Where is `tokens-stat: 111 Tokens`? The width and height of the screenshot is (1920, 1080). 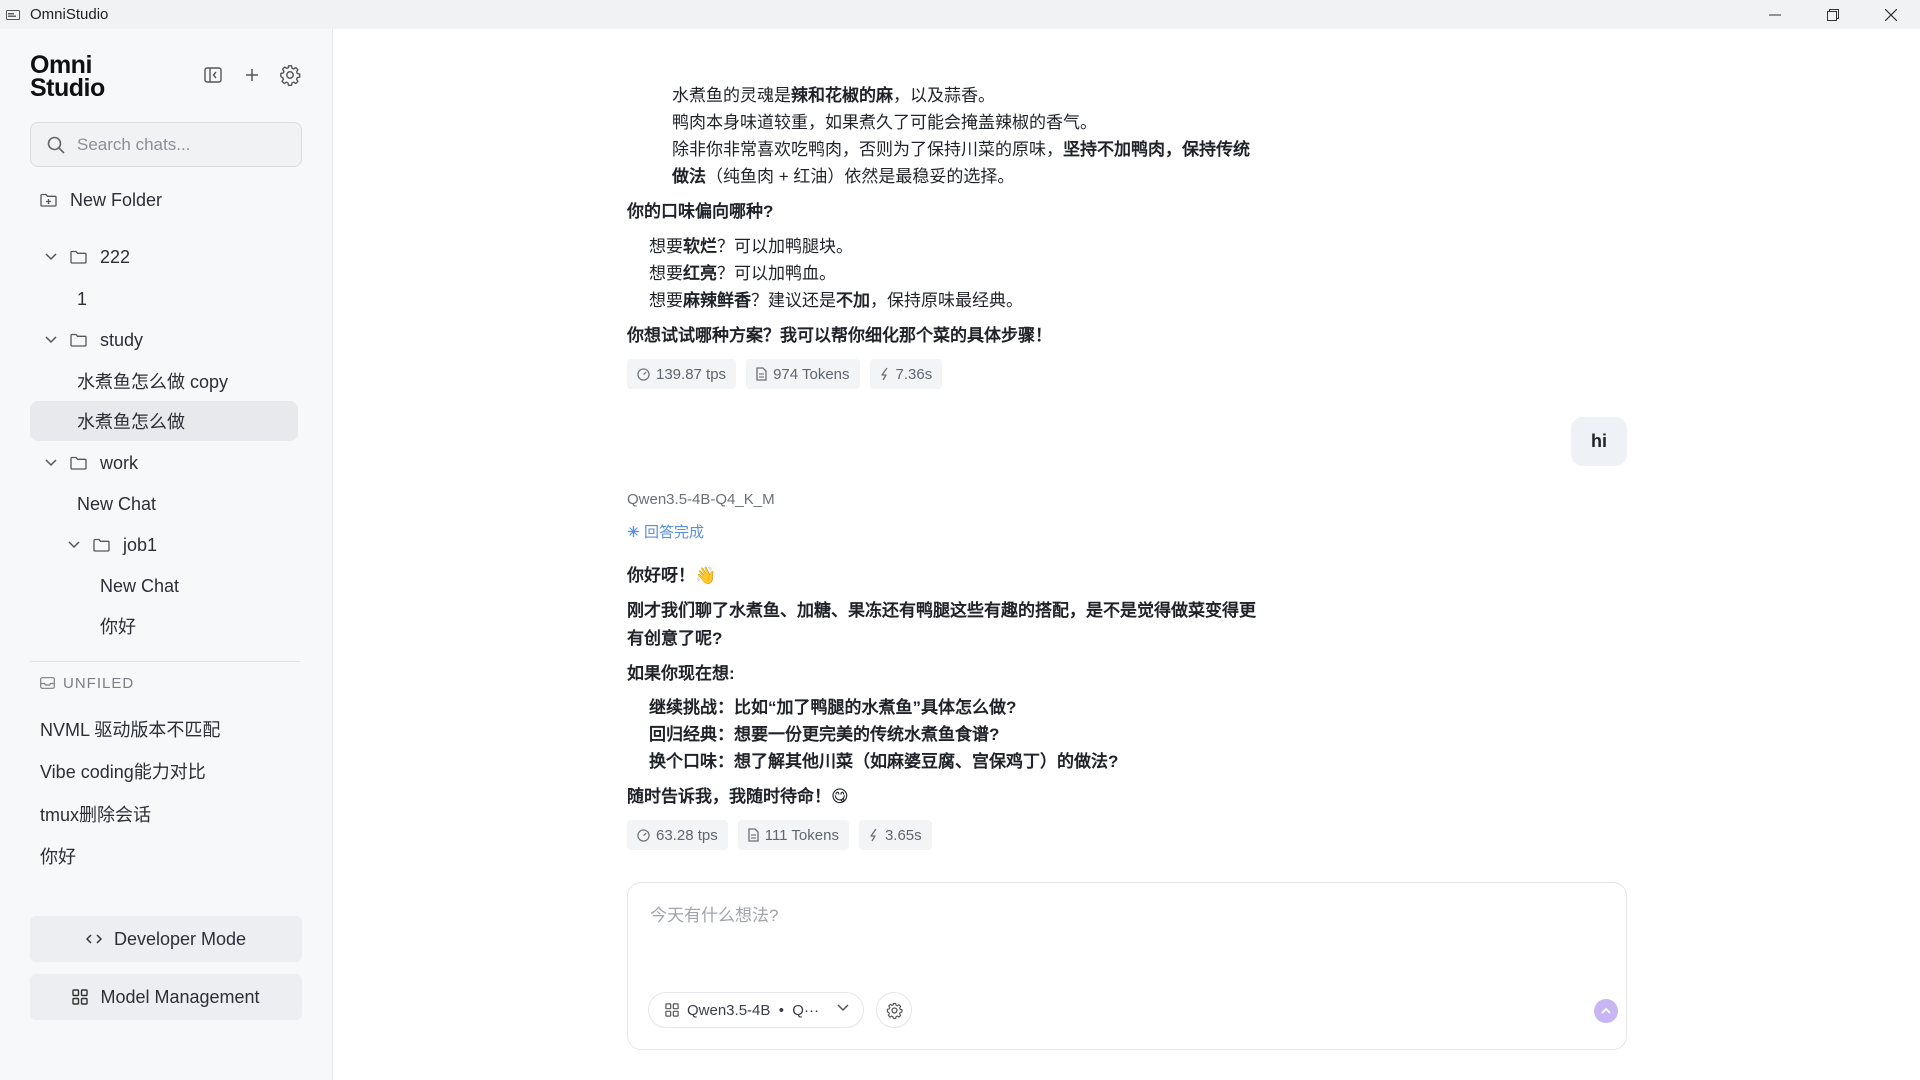
tokens-stat: 111 Tokens is located at coordinates (793, 835).